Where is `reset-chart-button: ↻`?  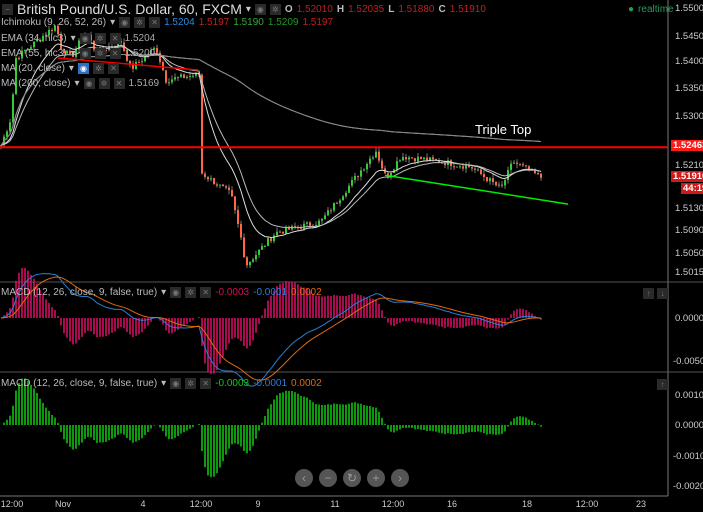
reset-chart-button: ↻ is located at coordinates (352, 478).